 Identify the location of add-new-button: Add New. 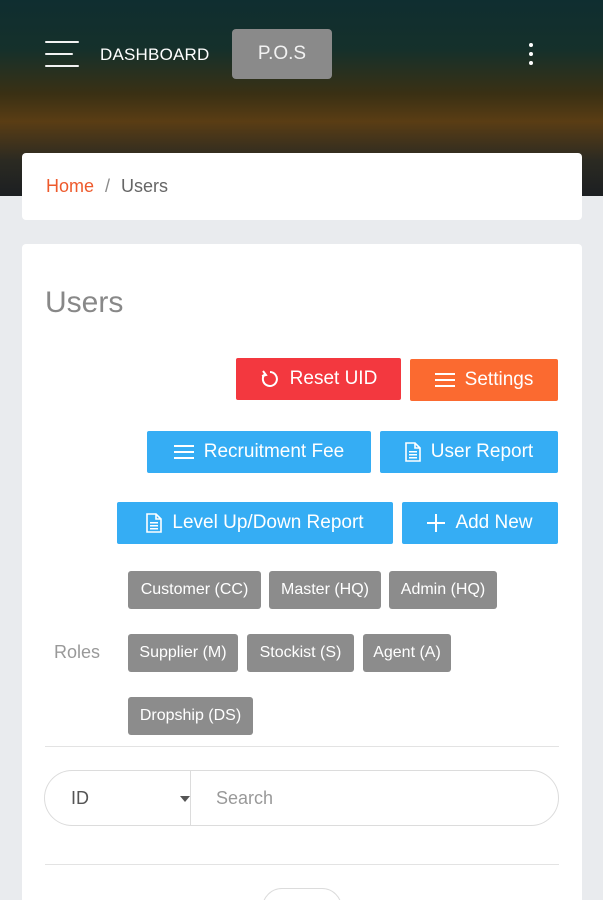
(480, 523).